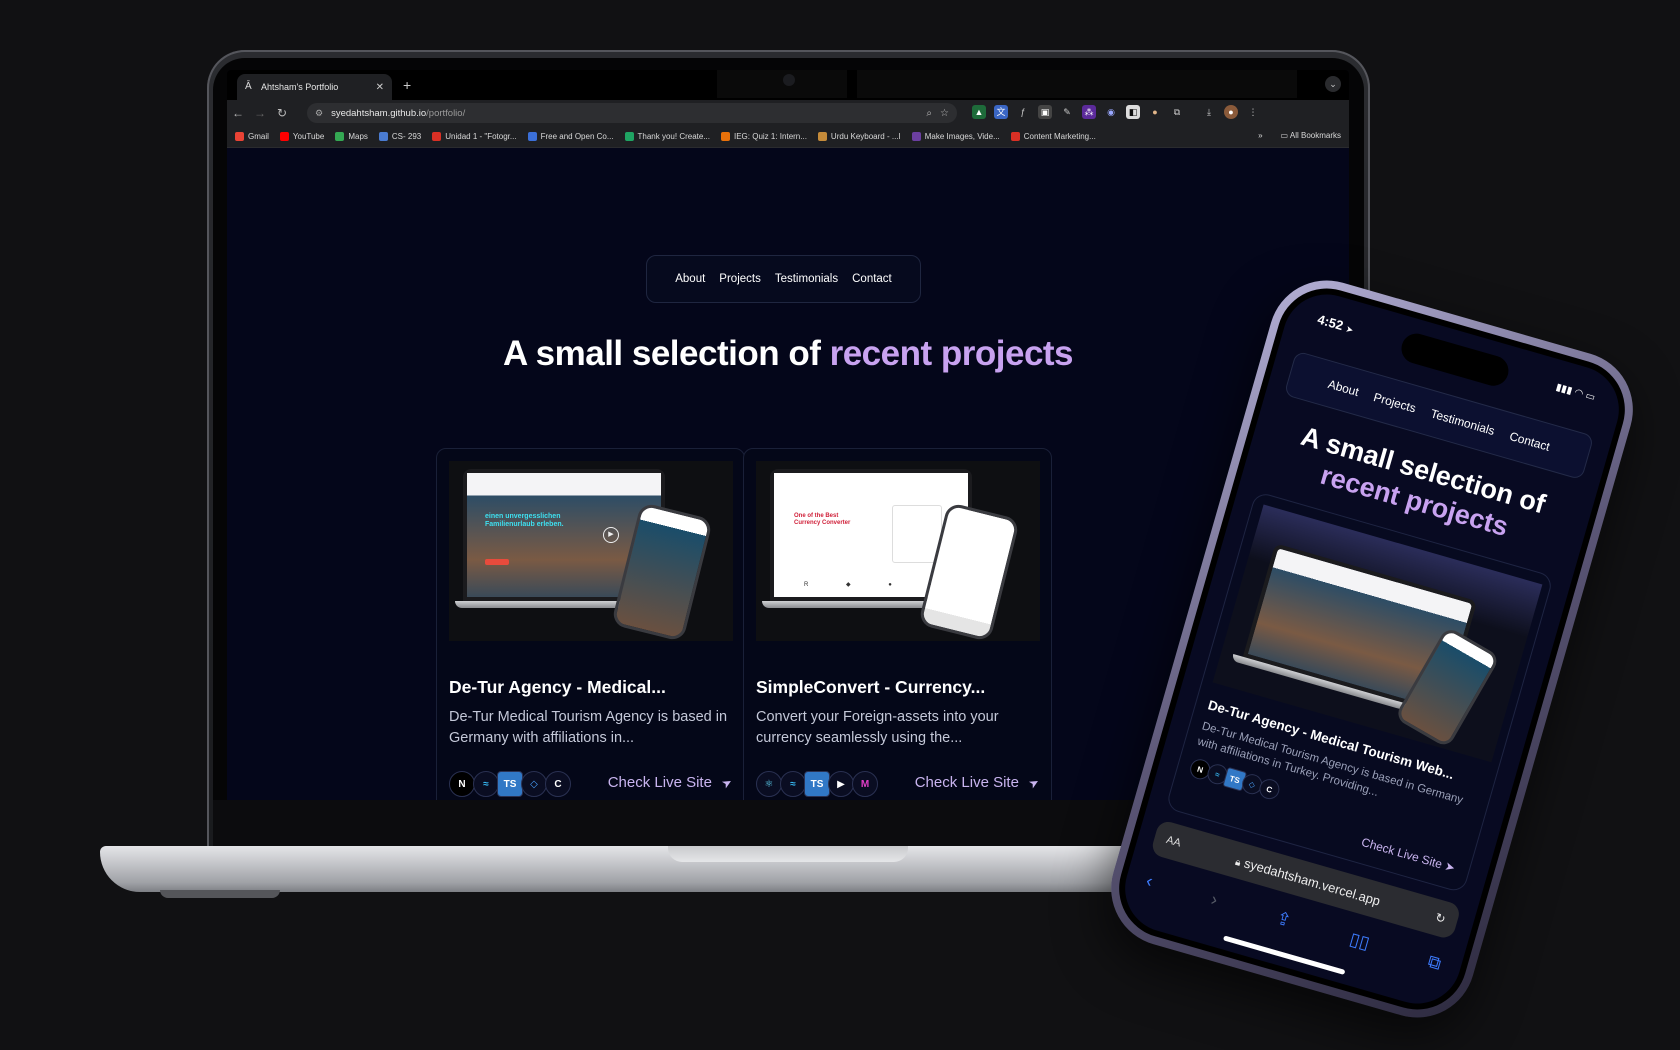 The width and height of the screenshot is (1680, 1050). What do you see at coordinates (817, 784) in the screenshot?
I see `typescript-icon: TS` at bounding box center [817, 784].